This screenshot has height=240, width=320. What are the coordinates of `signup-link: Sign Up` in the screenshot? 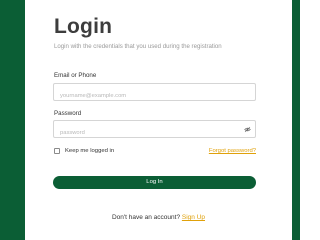 It's located at (193, 217).